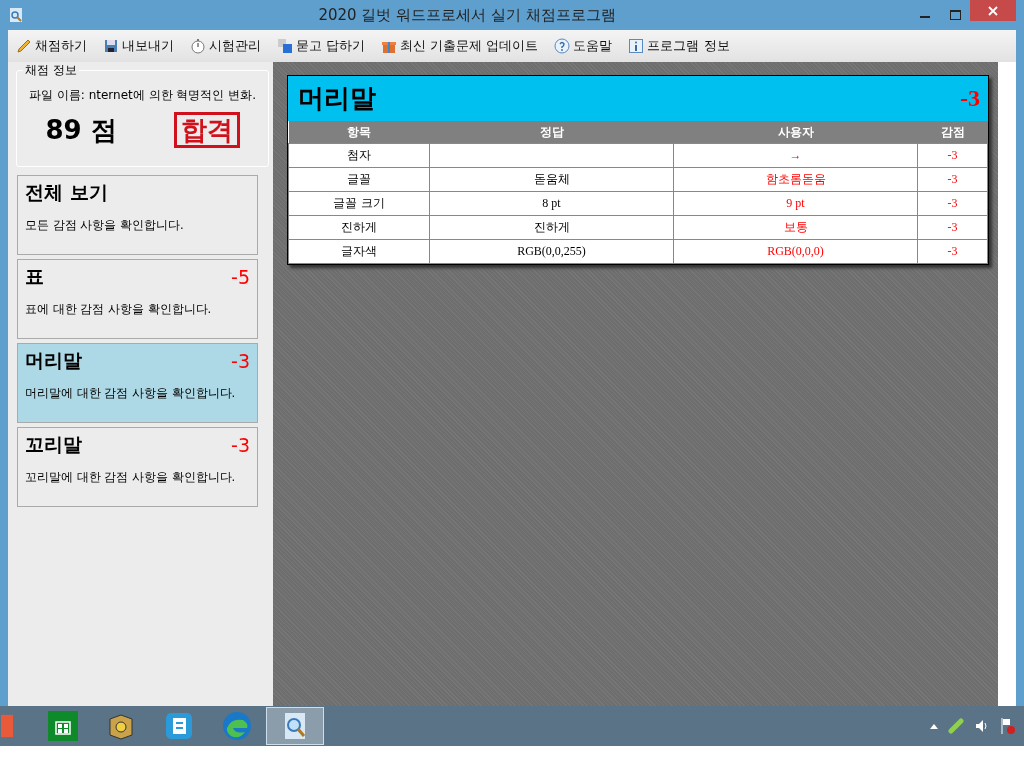  I want to click on speaker-icon, so click(982, 726).